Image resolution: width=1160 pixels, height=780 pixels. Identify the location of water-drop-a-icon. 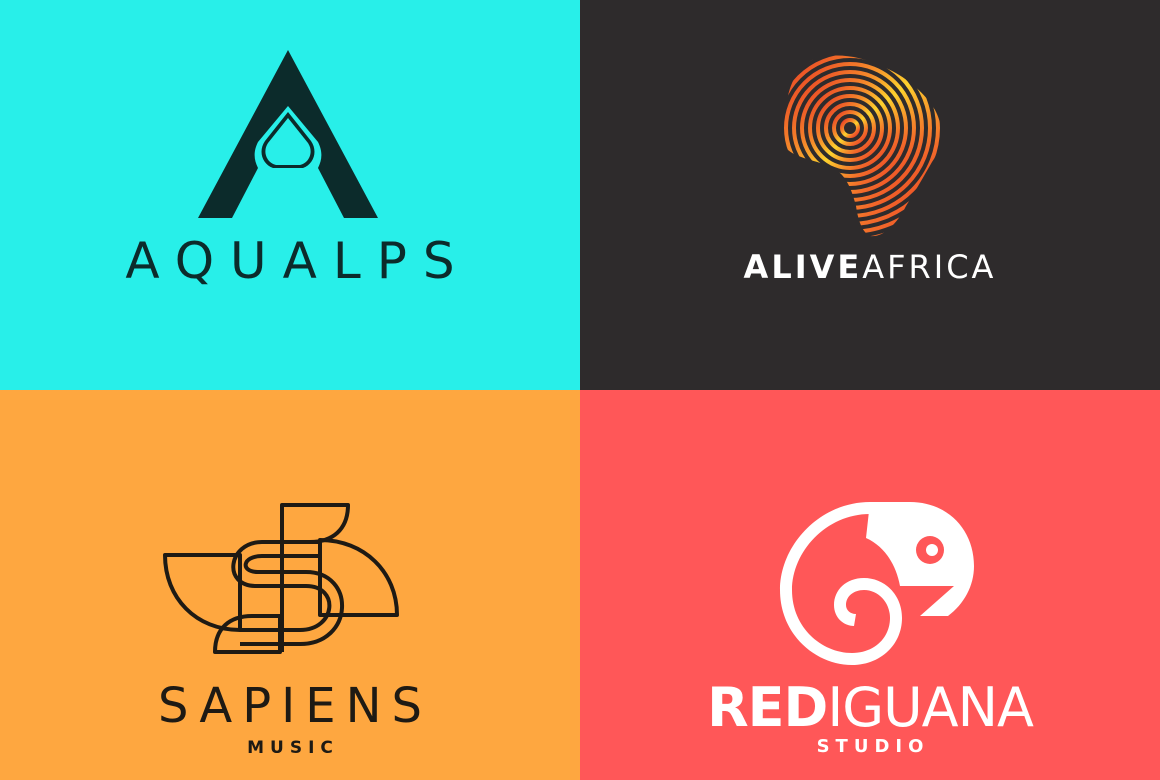
(288, 134).